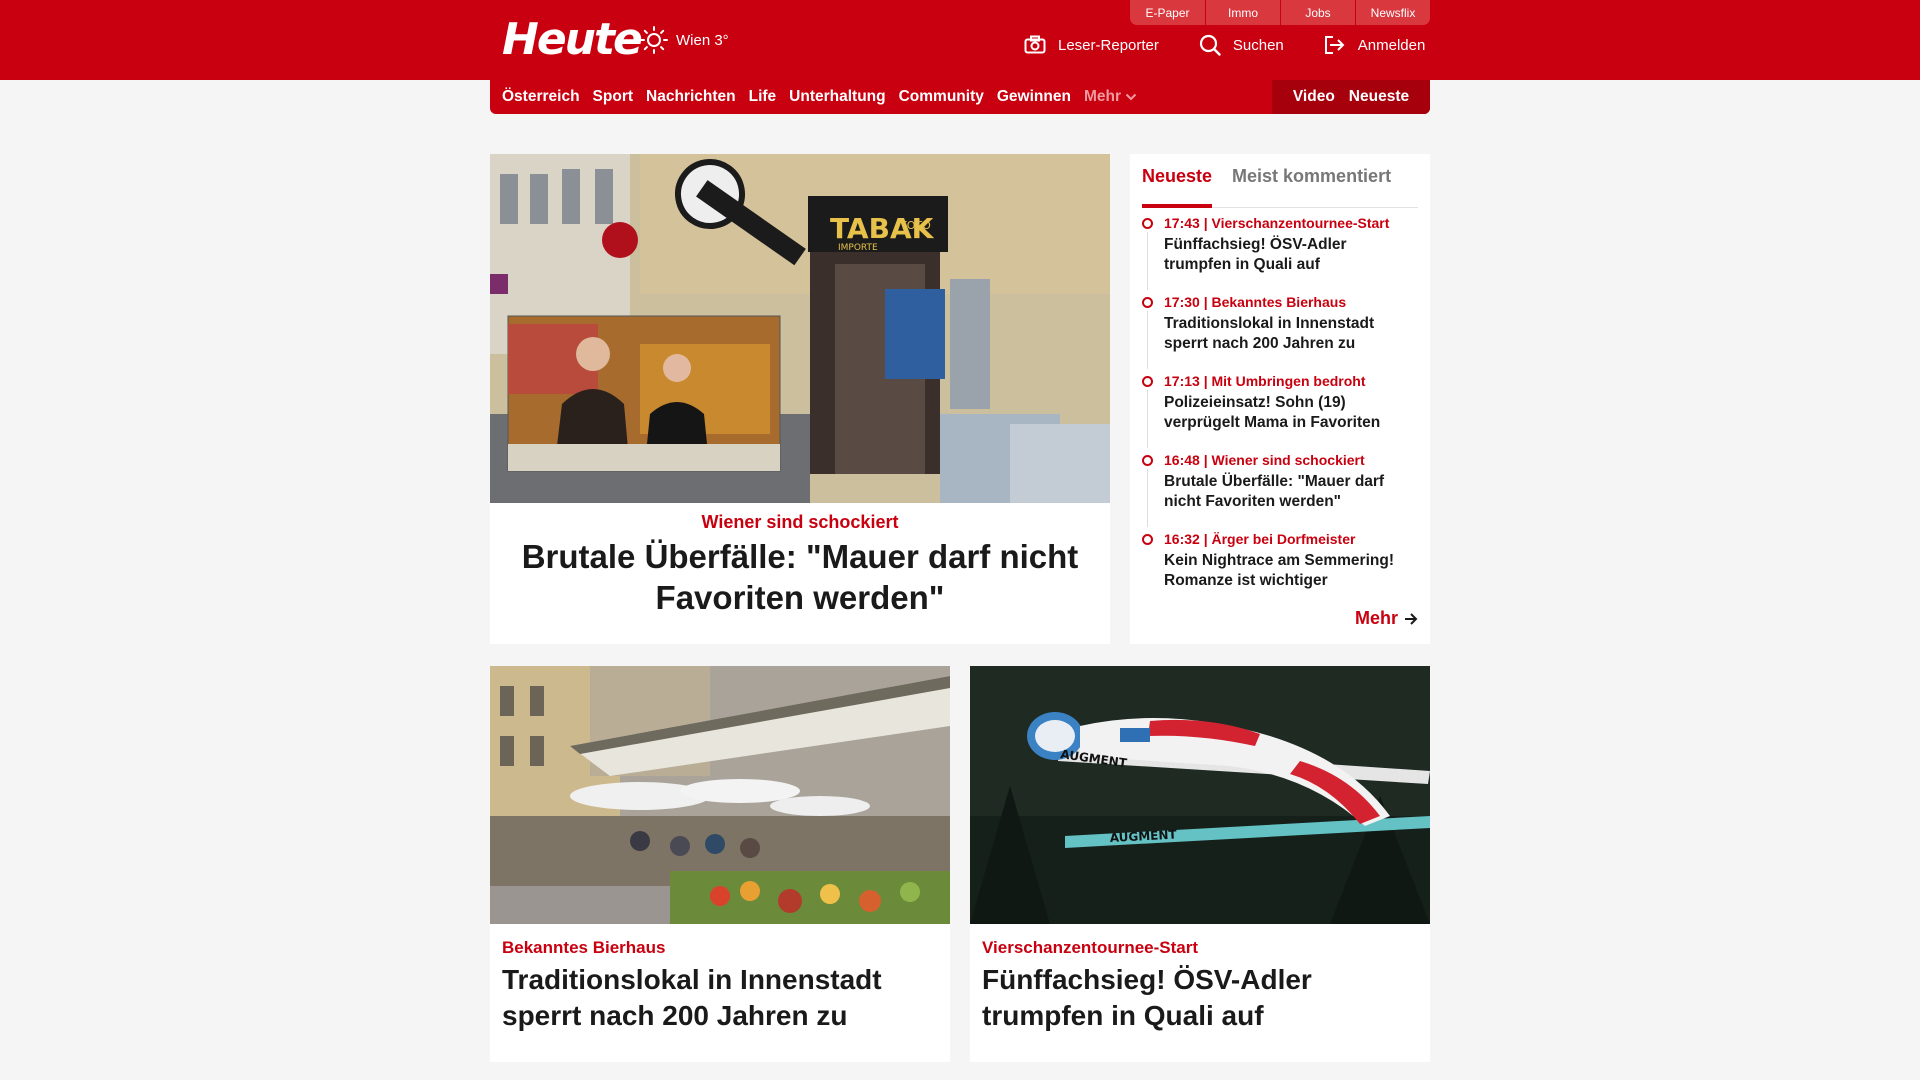 The image size is (1920, 1080). Describe the element at coordinates (1177, 186) in the screenshot. I see `tab-neueste: Neueste` at that location.